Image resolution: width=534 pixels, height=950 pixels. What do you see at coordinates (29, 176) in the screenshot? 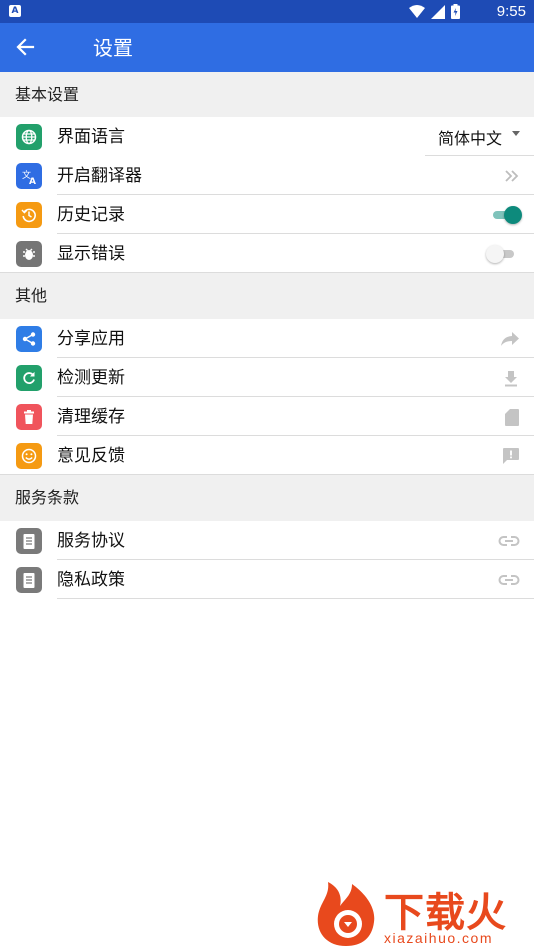
I see `translate-icon: 文A` at bounding box center [29, 176].